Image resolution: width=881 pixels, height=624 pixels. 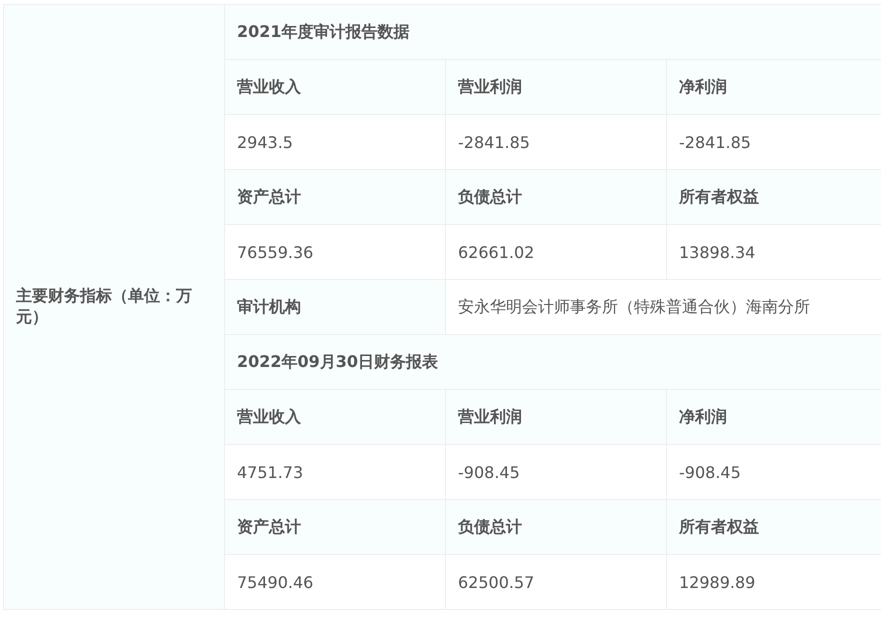 What do you see at coordinates (556, 472) in the screenshot?
I see `table-cell: -908.45` at bounding box center [556, 472].